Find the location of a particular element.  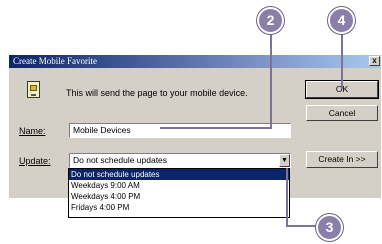

callout-2-leader-horizontal is located at coordinates (216, 128).